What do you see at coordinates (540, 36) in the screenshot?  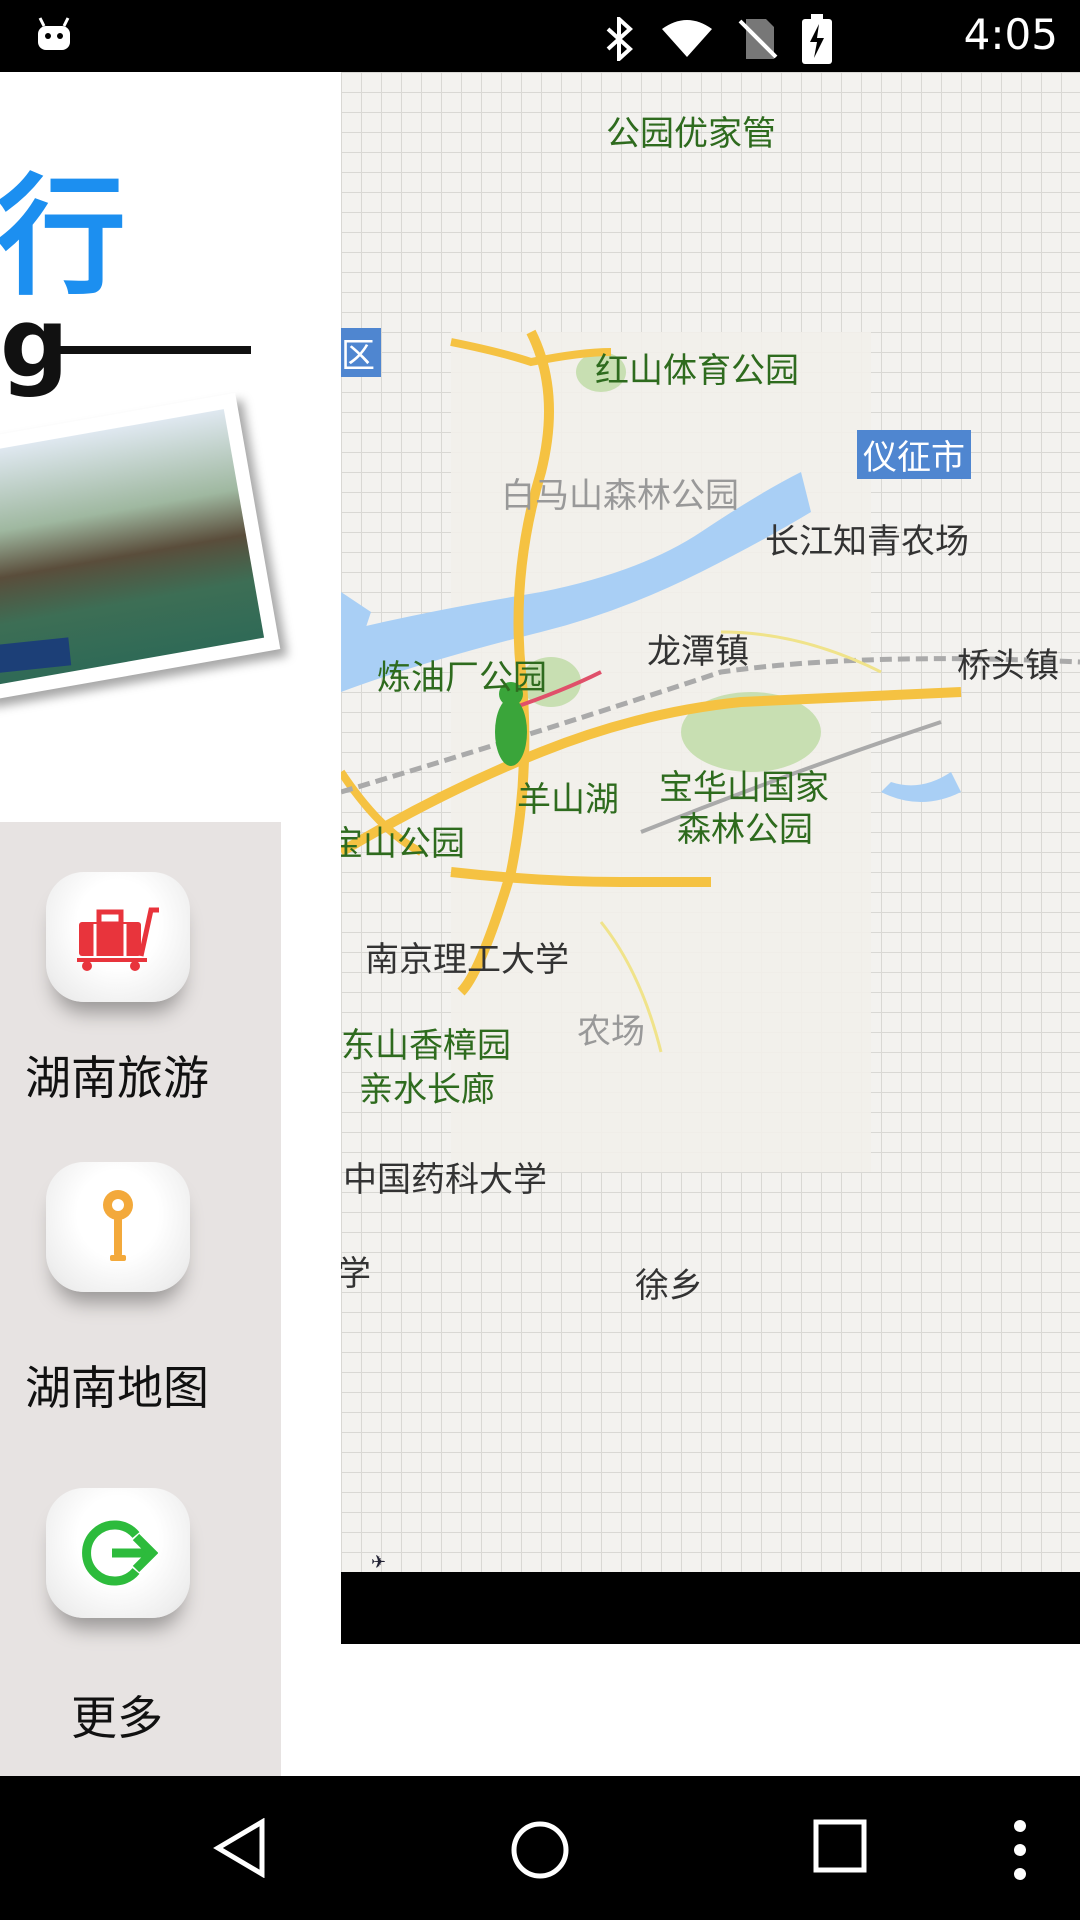 I see `status-bar: 4:05` at bounding box center [540, 36].